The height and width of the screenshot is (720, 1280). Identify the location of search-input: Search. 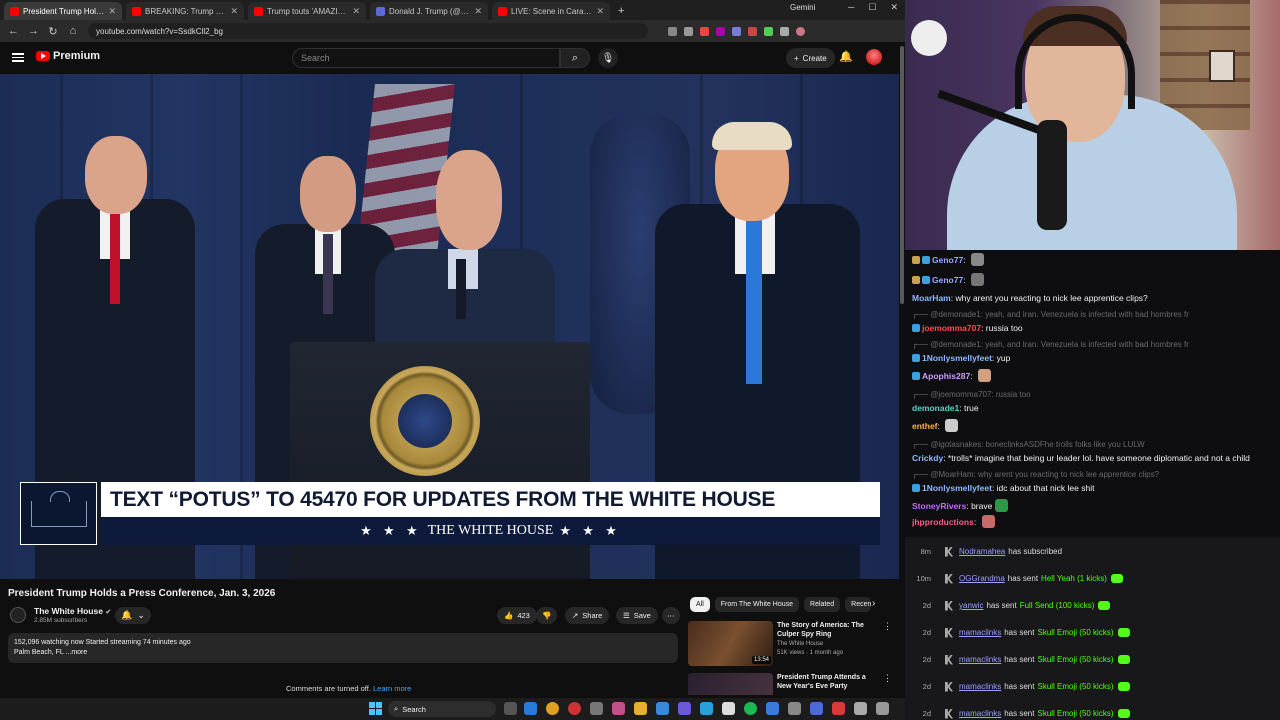
(426, 58).